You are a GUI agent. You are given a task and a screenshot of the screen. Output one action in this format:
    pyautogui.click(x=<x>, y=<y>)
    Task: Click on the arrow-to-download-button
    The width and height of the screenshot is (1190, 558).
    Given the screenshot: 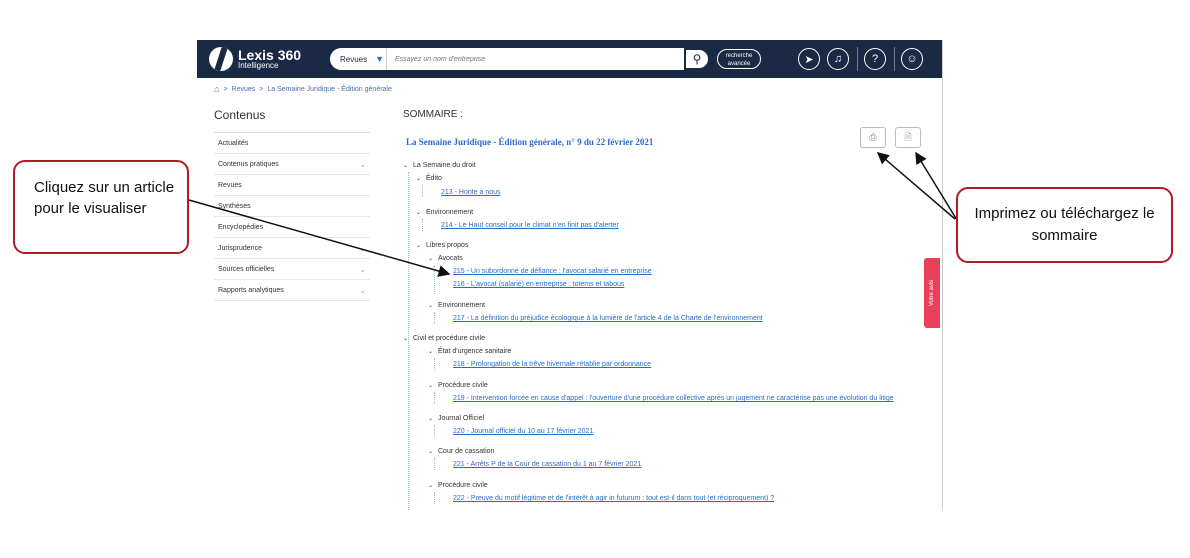 What is the action you would take?
    pyautogui.click(x=936, y=186)
    